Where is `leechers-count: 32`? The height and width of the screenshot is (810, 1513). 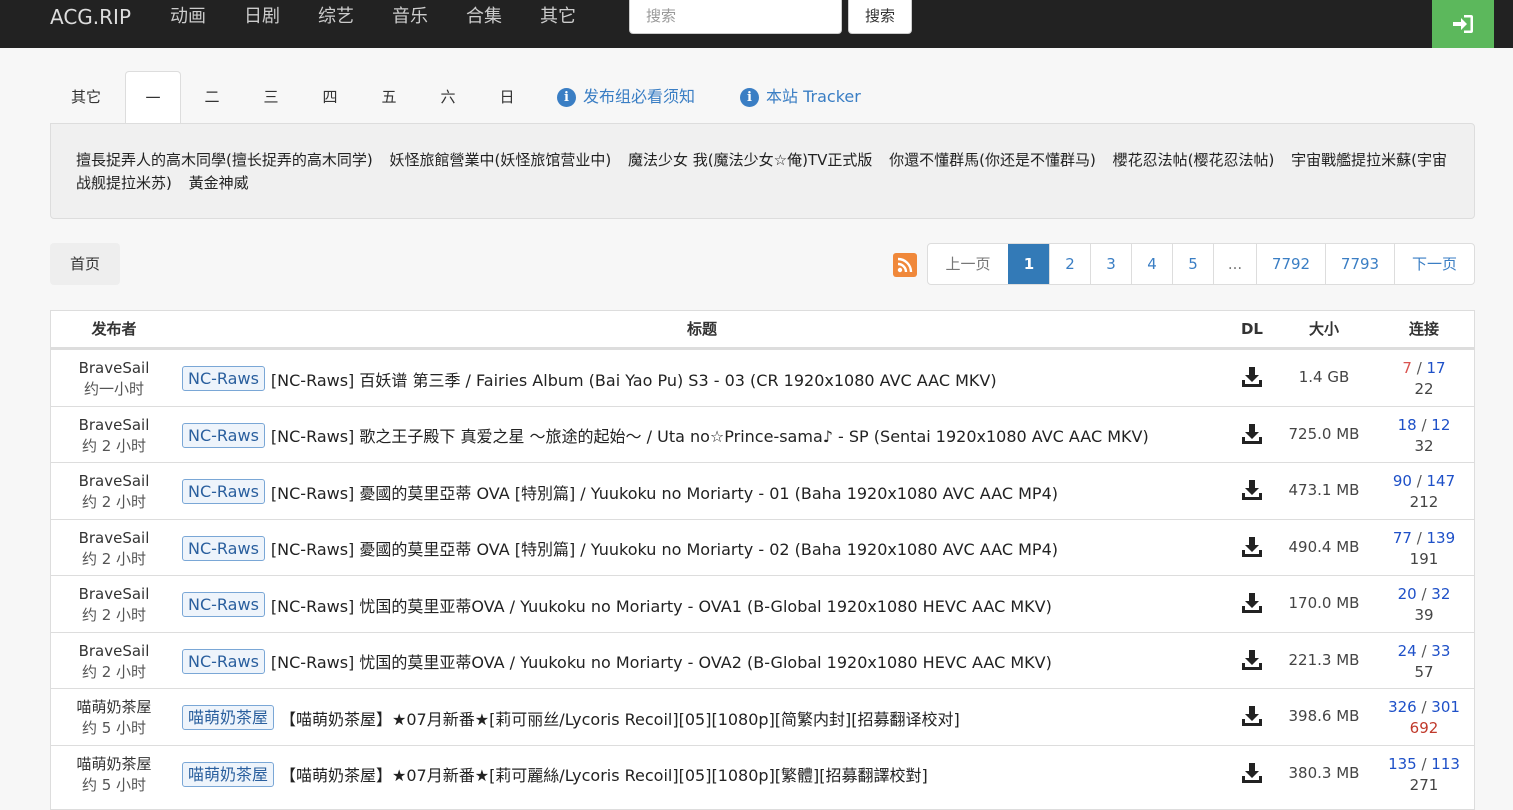
leechers-count: 32 is located at coordinates (1441, 594).